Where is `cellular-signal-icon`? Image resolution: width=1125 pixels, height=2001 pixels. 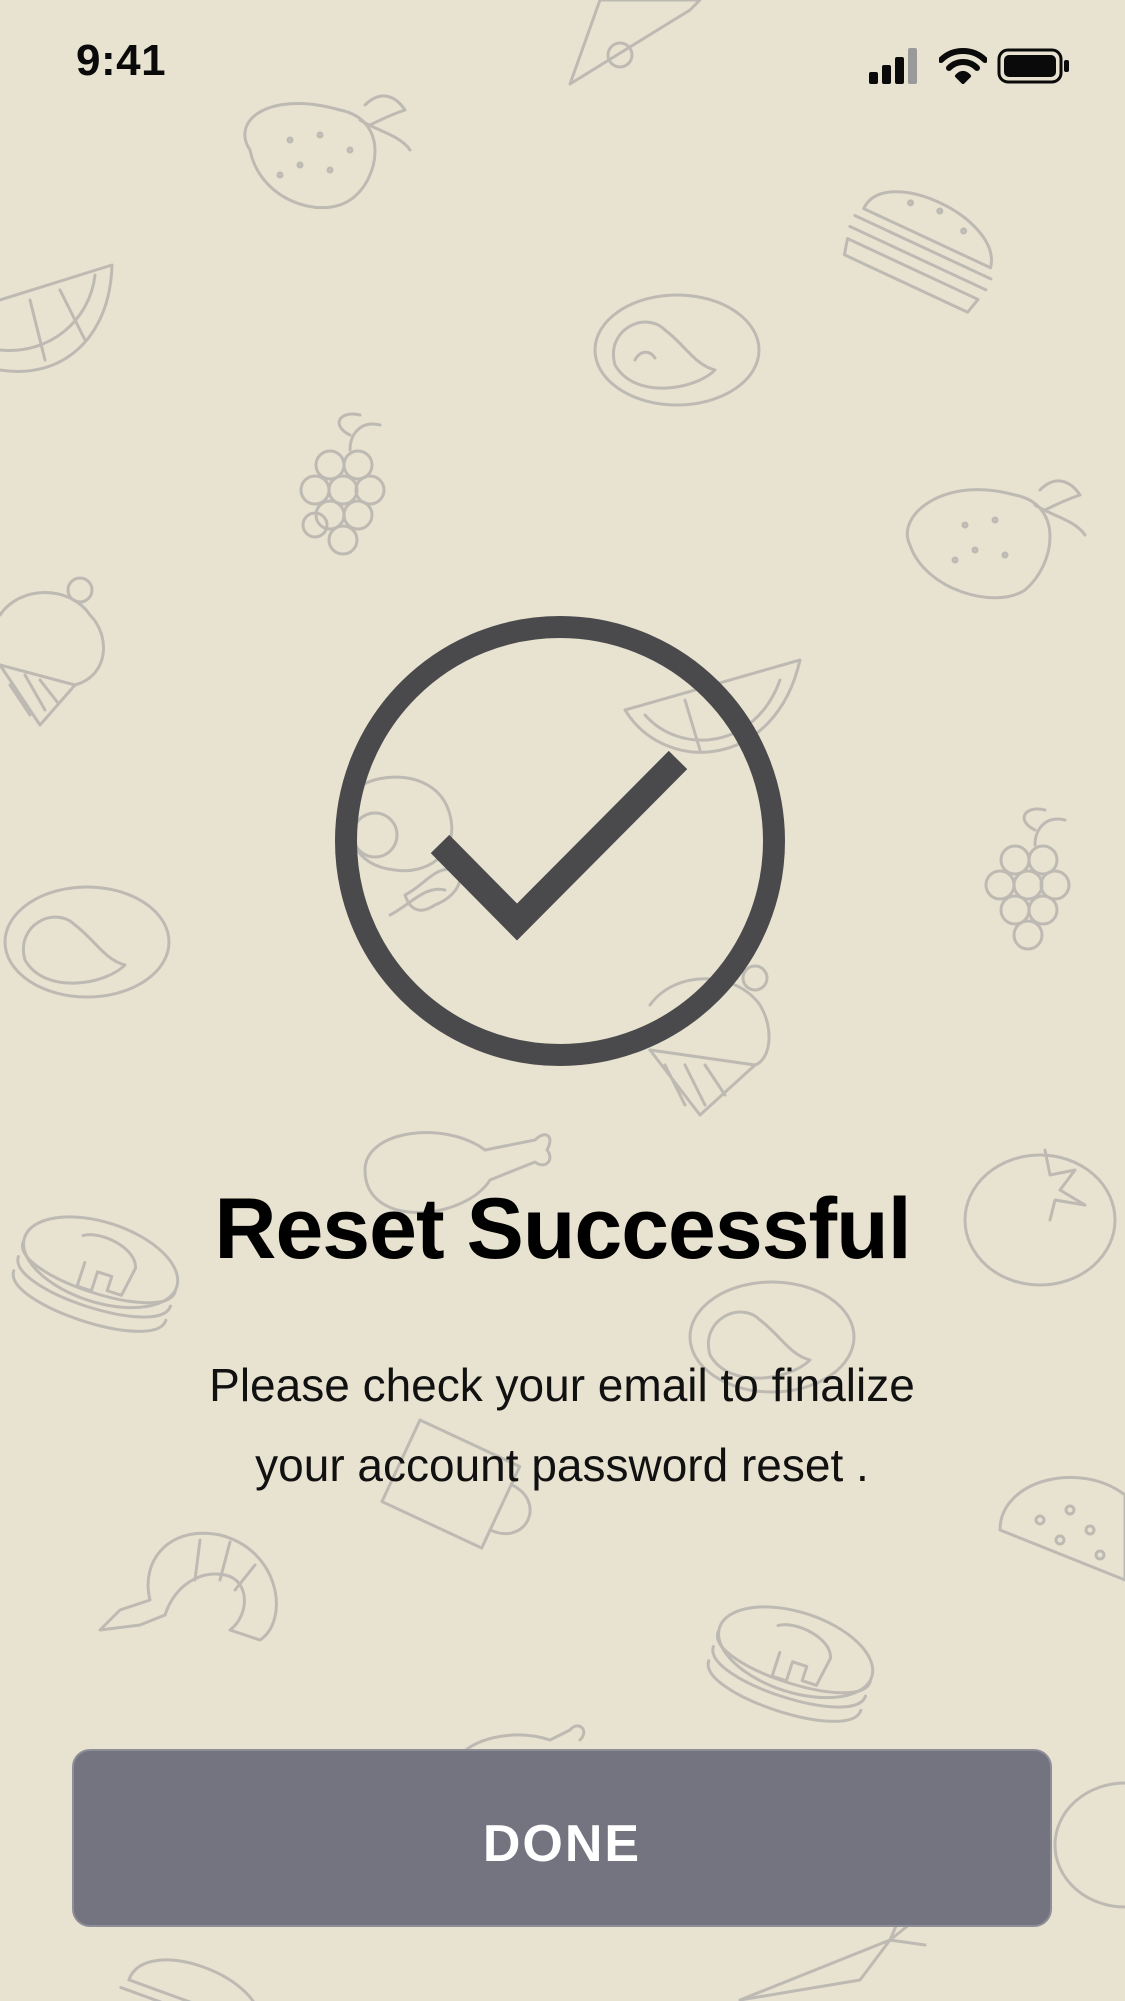 cellular-signal-icon is located at coordinates (896, 68).